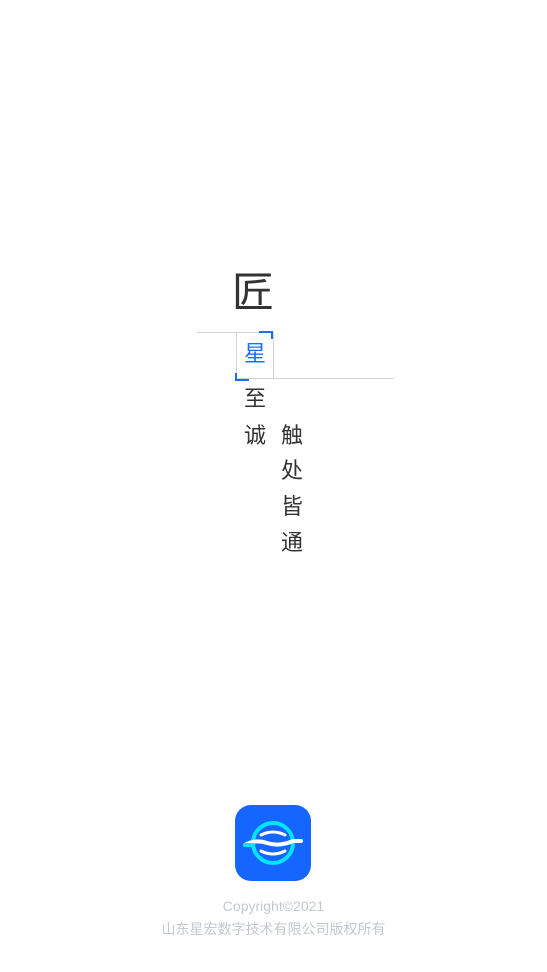 The width and height of the screenshot is (547, 972). What do you see at coordinates (273, 906) in the screenshot?
I see `copyright-text: Copyright©2021` at bounding box center [273, 906].